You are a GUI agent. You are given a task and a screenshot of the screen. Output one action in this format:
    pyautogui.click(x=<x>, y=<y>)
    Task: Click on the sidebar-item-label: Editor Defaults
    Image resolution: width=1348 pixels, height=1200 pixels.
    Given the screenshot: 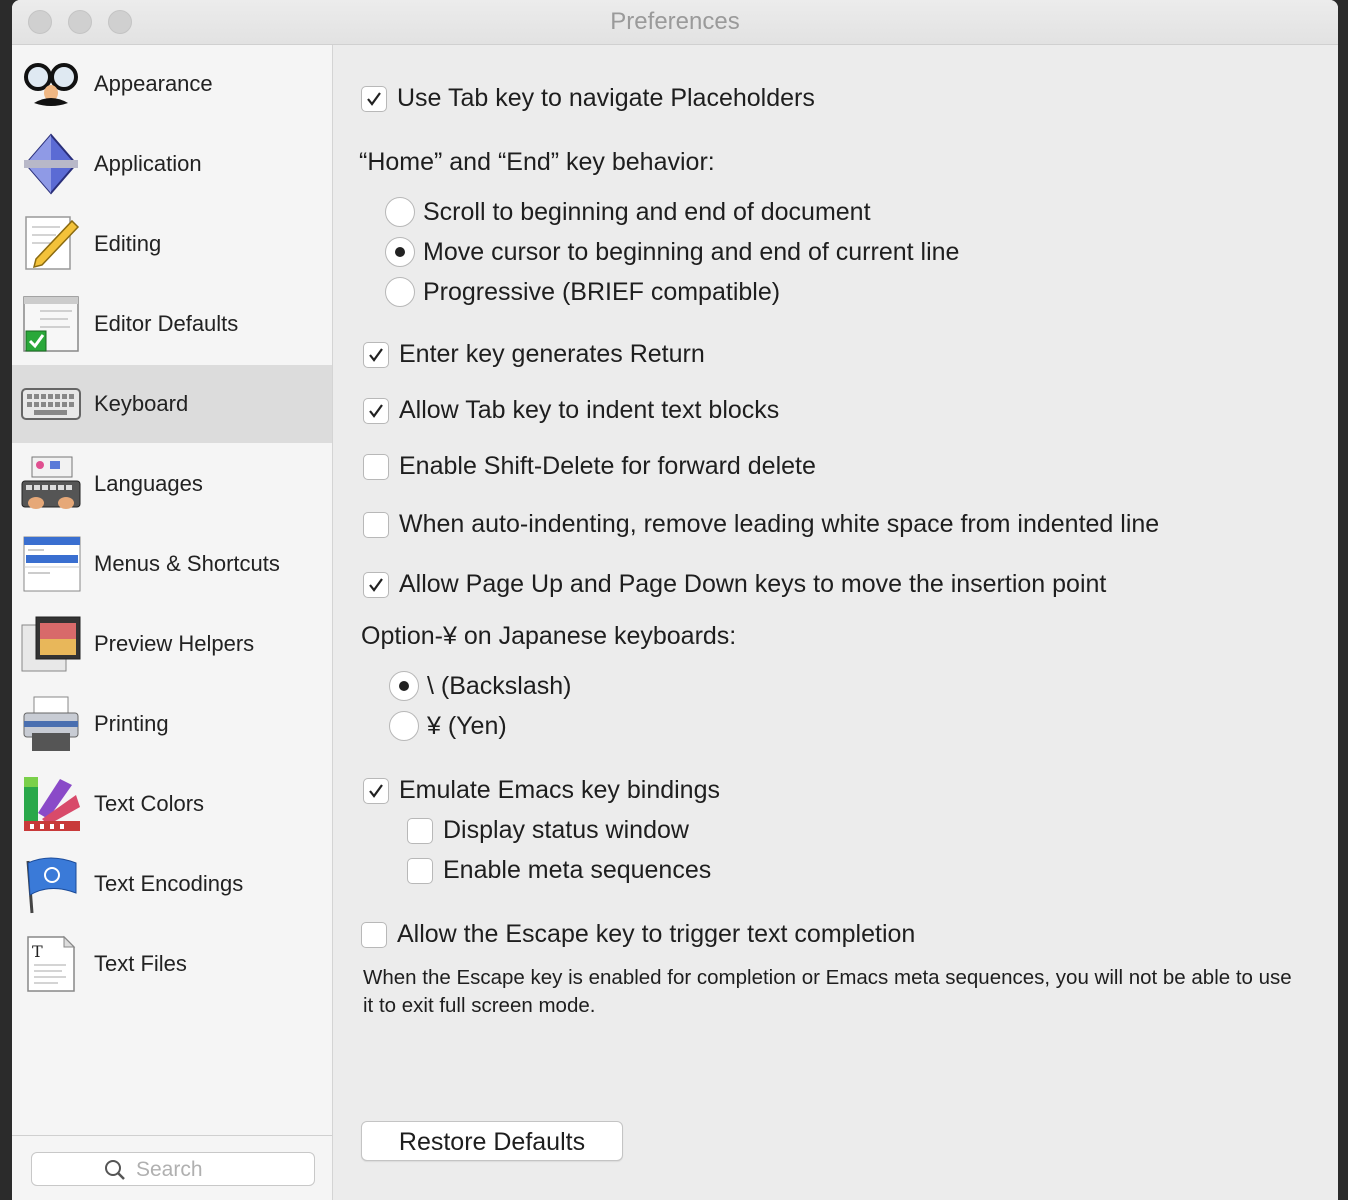 What is the action you would take?
    pyautogui.click(x=166, y=323)
    